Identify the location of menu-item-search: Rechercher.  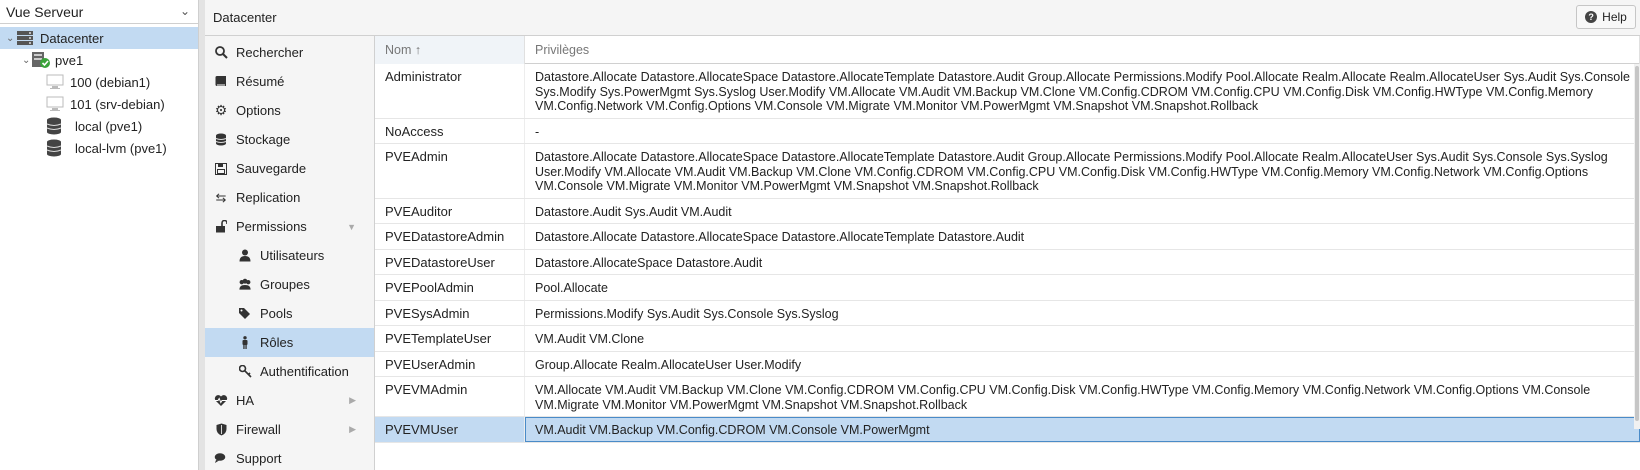
(289, 52).